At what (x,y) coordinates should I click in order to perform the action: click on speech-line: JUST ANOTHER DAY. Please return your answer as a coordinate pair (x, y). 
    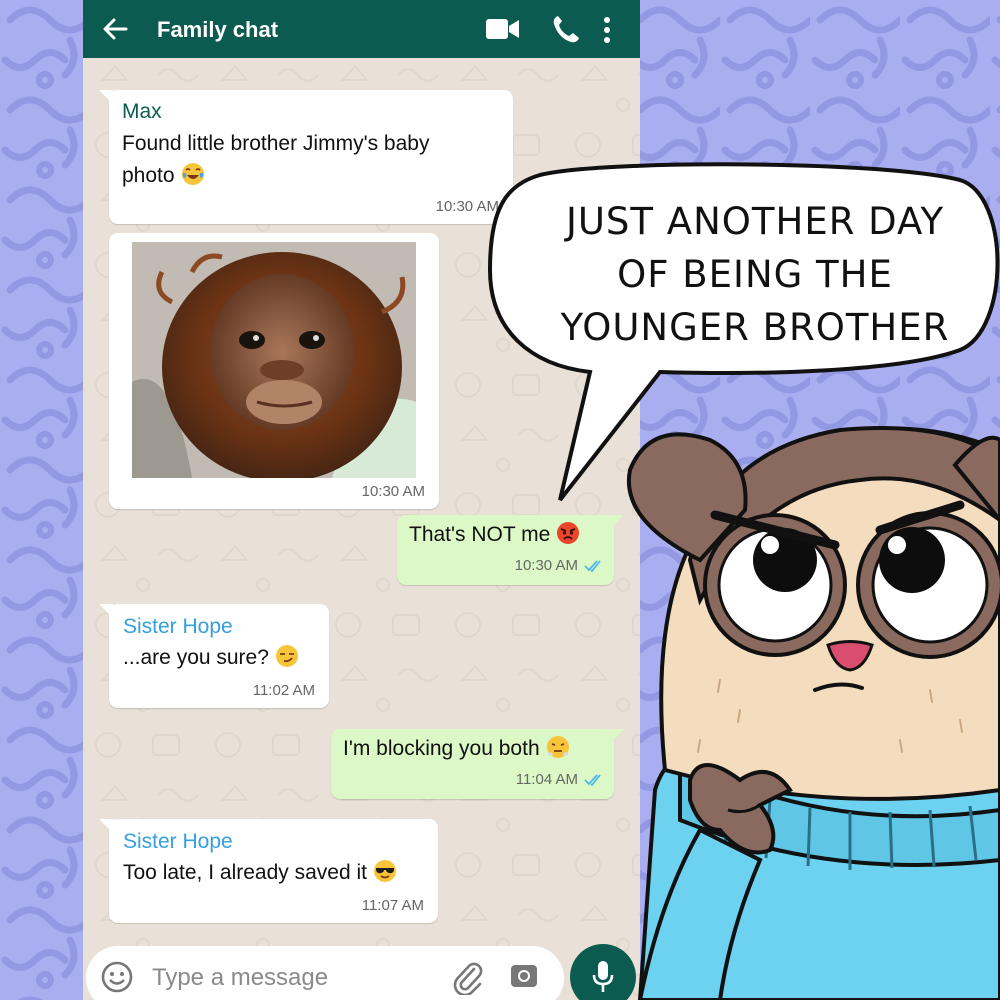
    Looking at the image, I should click on (755, 221).